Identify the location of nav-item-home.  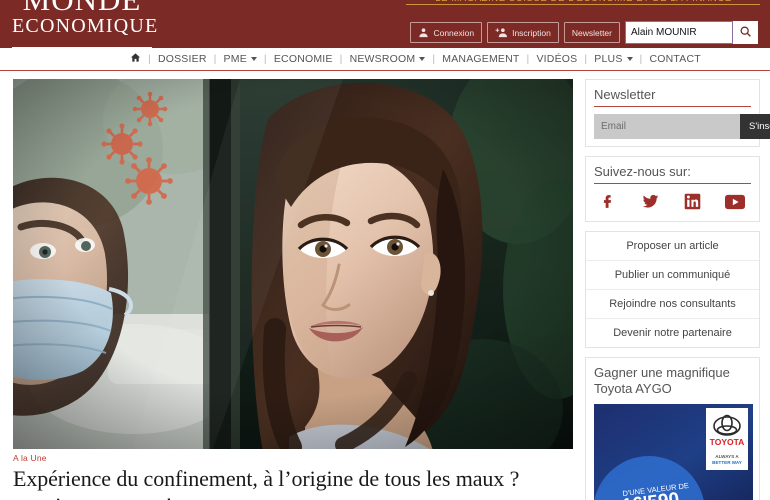
(135, 59).